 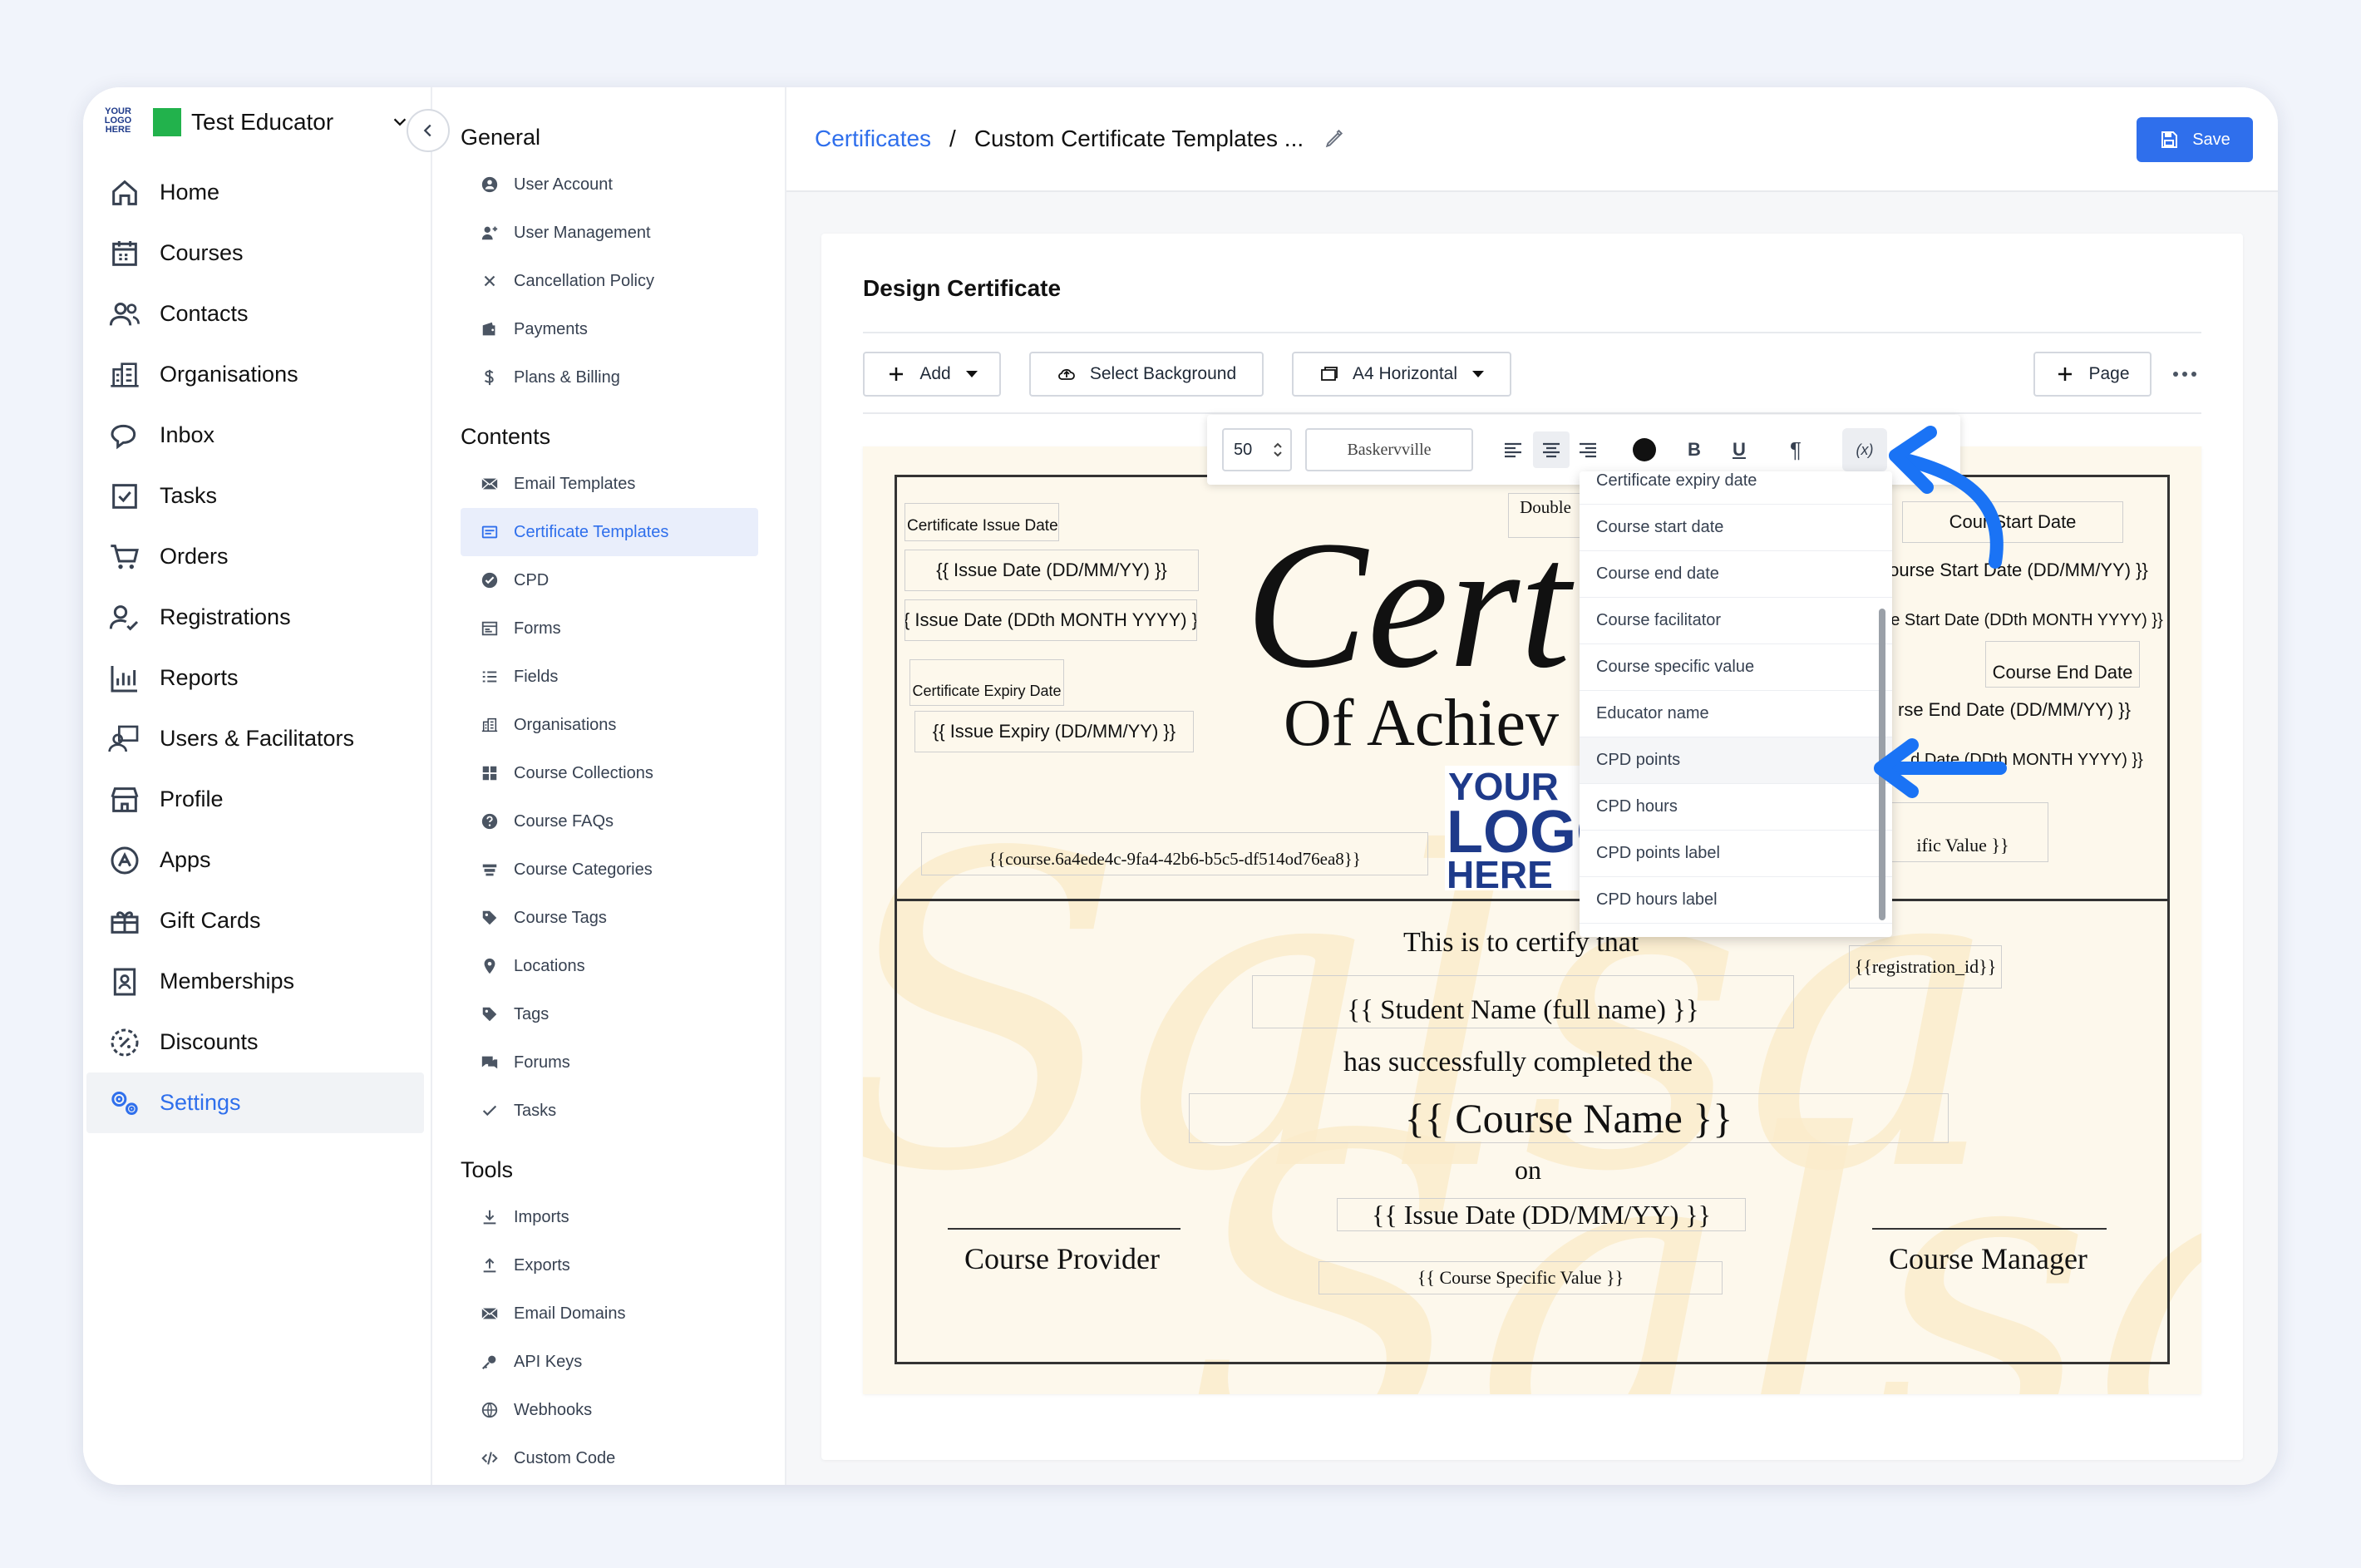 I want to click on workspace-switcher: YOUR LOGO HERE Test Educator, so click(x=254, y=122).